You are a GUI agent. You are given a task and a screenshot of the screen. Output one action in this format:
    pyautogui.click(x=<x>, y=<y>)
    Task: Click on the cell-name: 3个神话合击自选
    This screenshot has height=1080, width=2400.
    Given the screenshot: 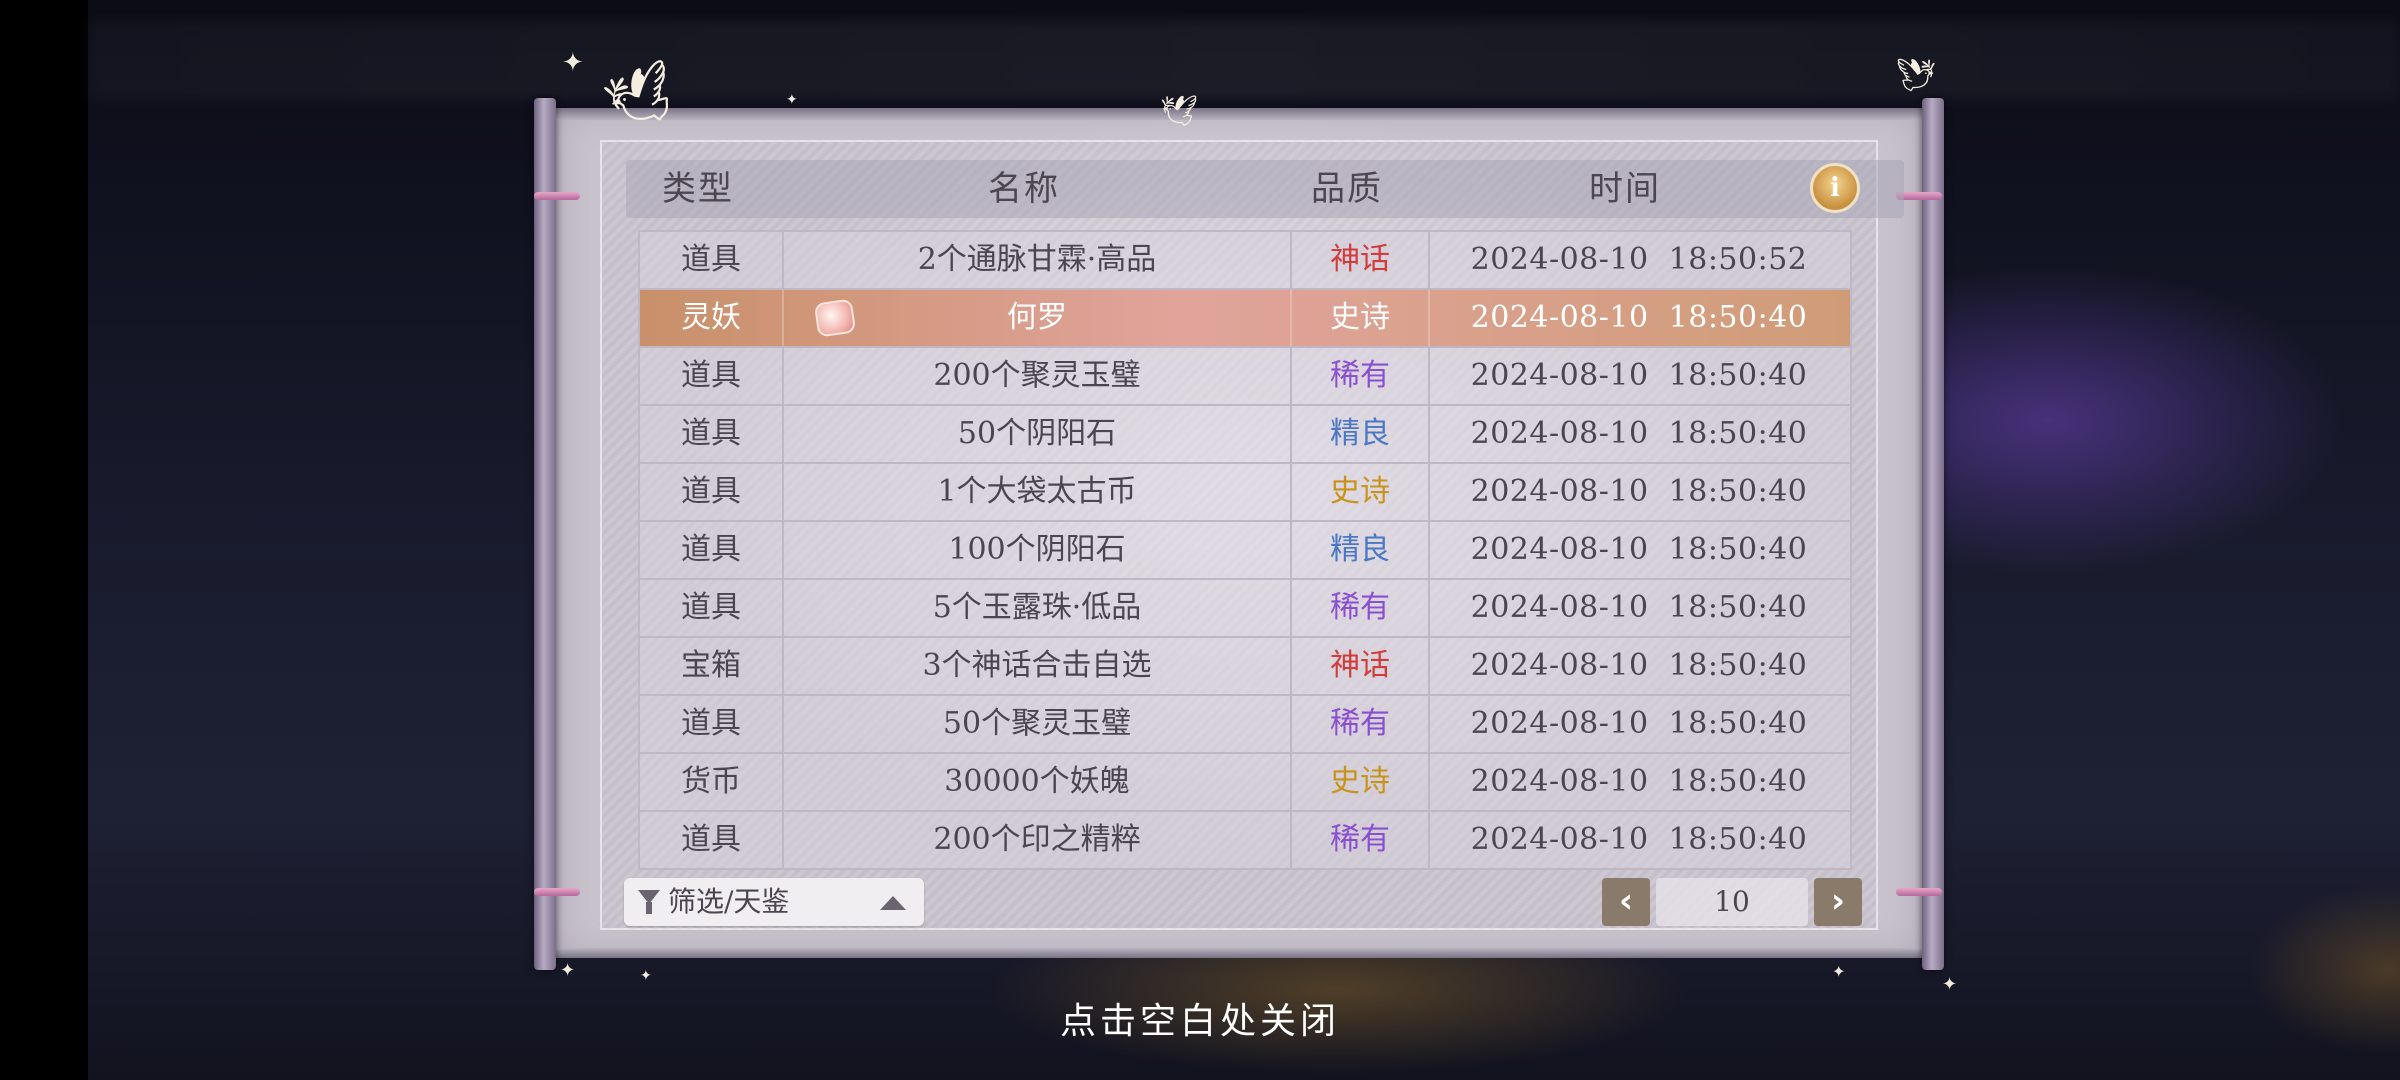 What is the action you would take?
    pyautogui.click(x=1038, y=666)
    